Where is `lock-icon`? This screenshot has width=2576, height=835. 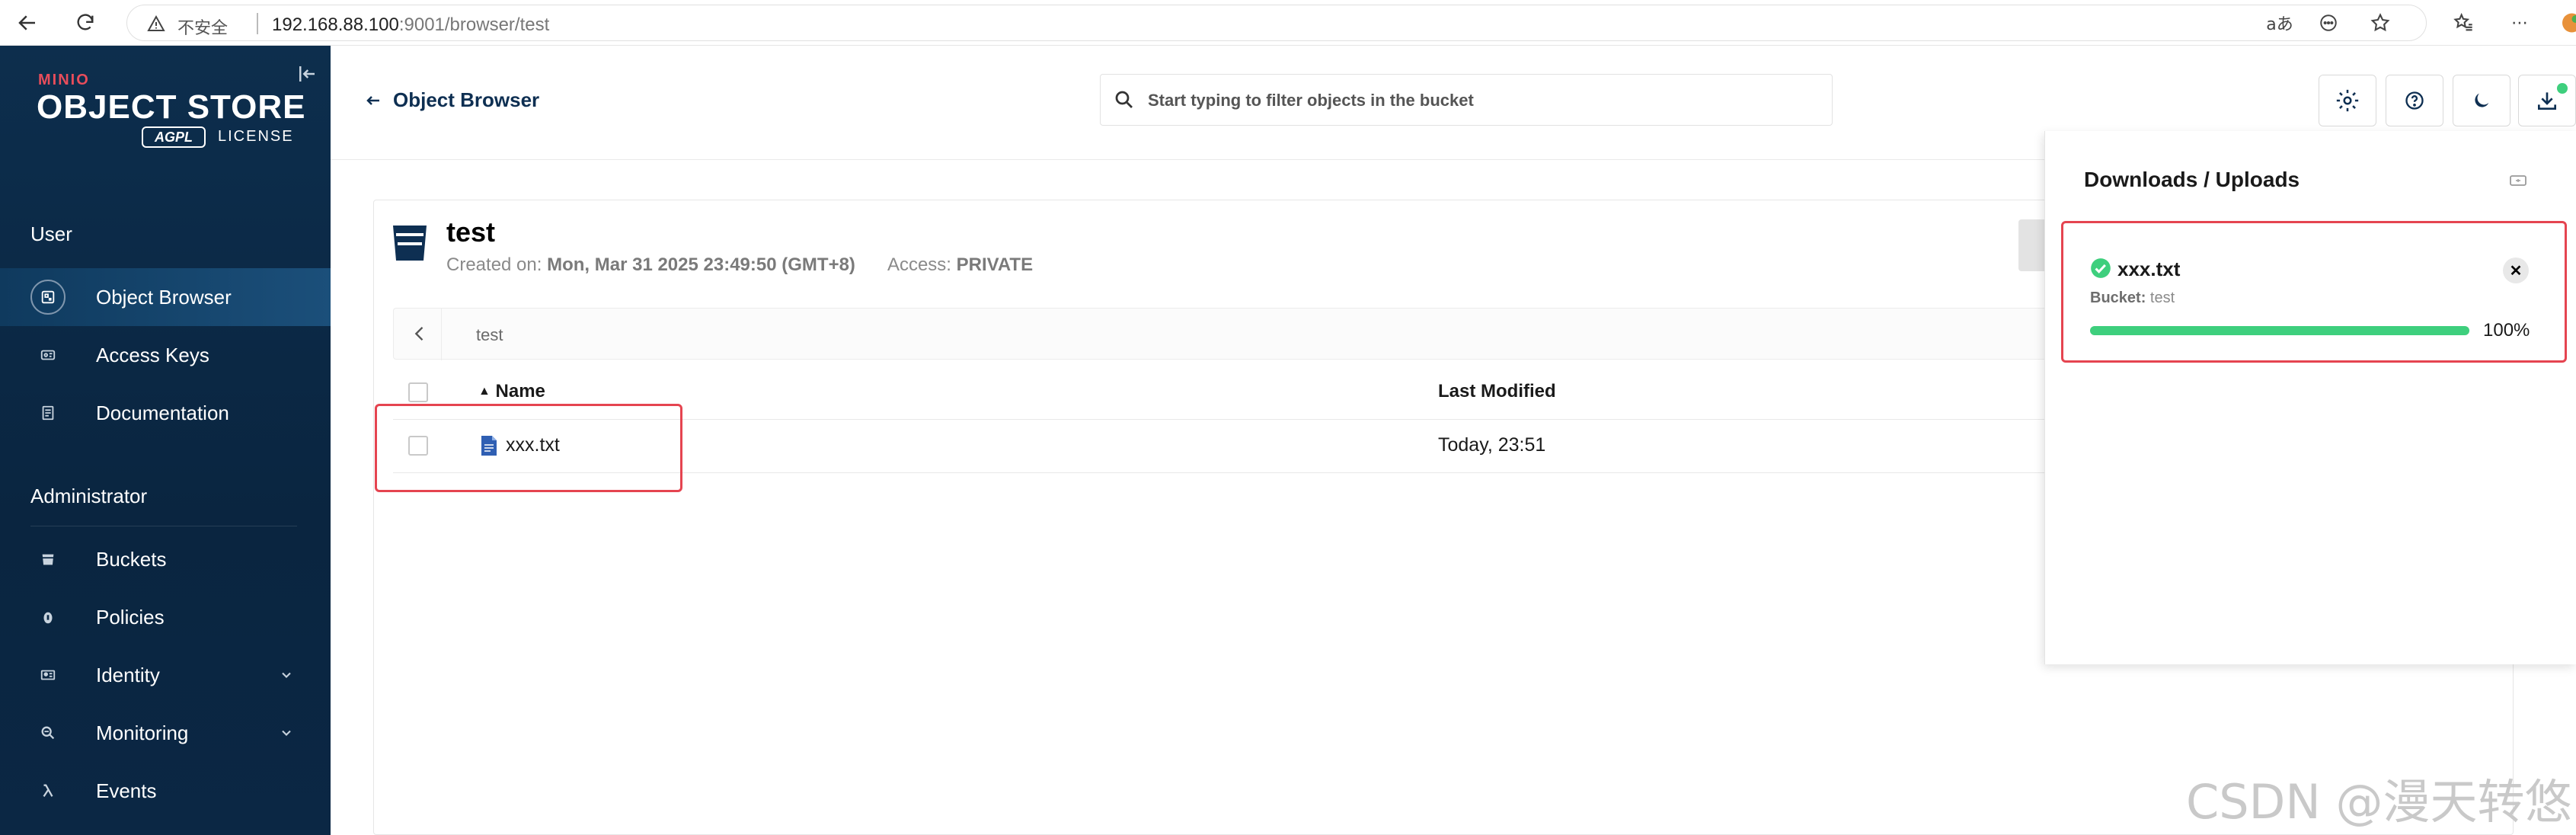 lock-icon is located at coordinates (48, 617).